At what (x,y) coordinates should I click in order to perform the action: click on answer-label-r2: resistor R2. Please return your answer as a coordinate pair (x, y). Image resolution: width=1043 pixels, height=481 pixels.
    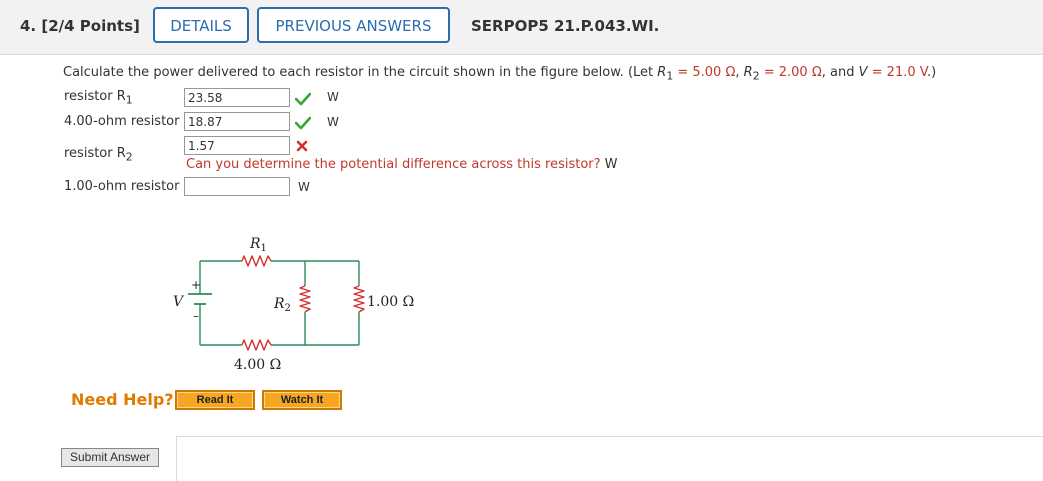
    Looking at the image, I should click on (98, 155).